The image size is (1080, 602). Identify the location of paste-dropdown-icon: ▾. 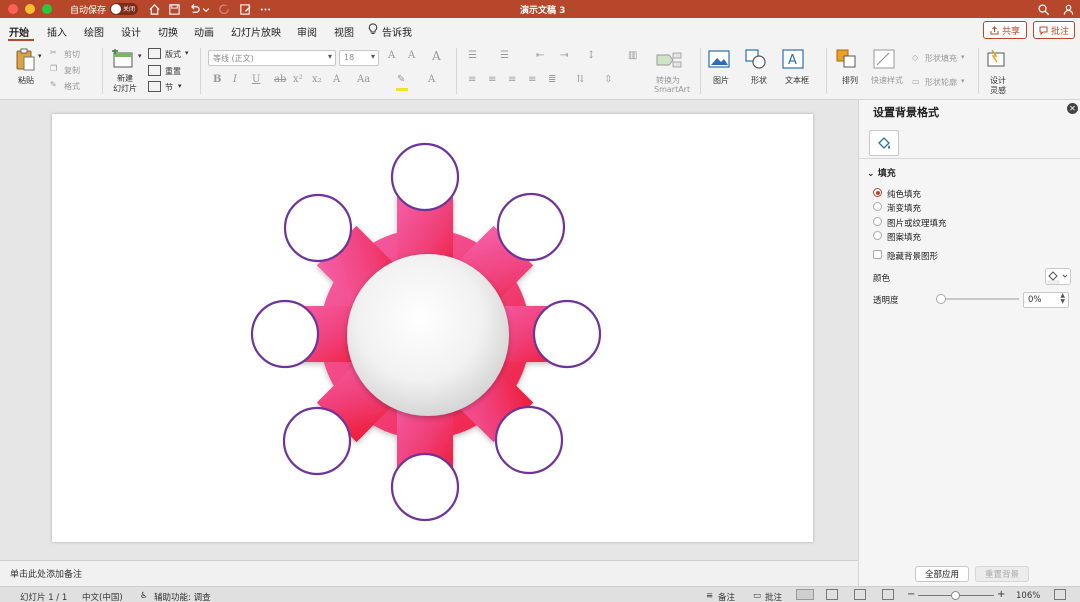
(40, 56).